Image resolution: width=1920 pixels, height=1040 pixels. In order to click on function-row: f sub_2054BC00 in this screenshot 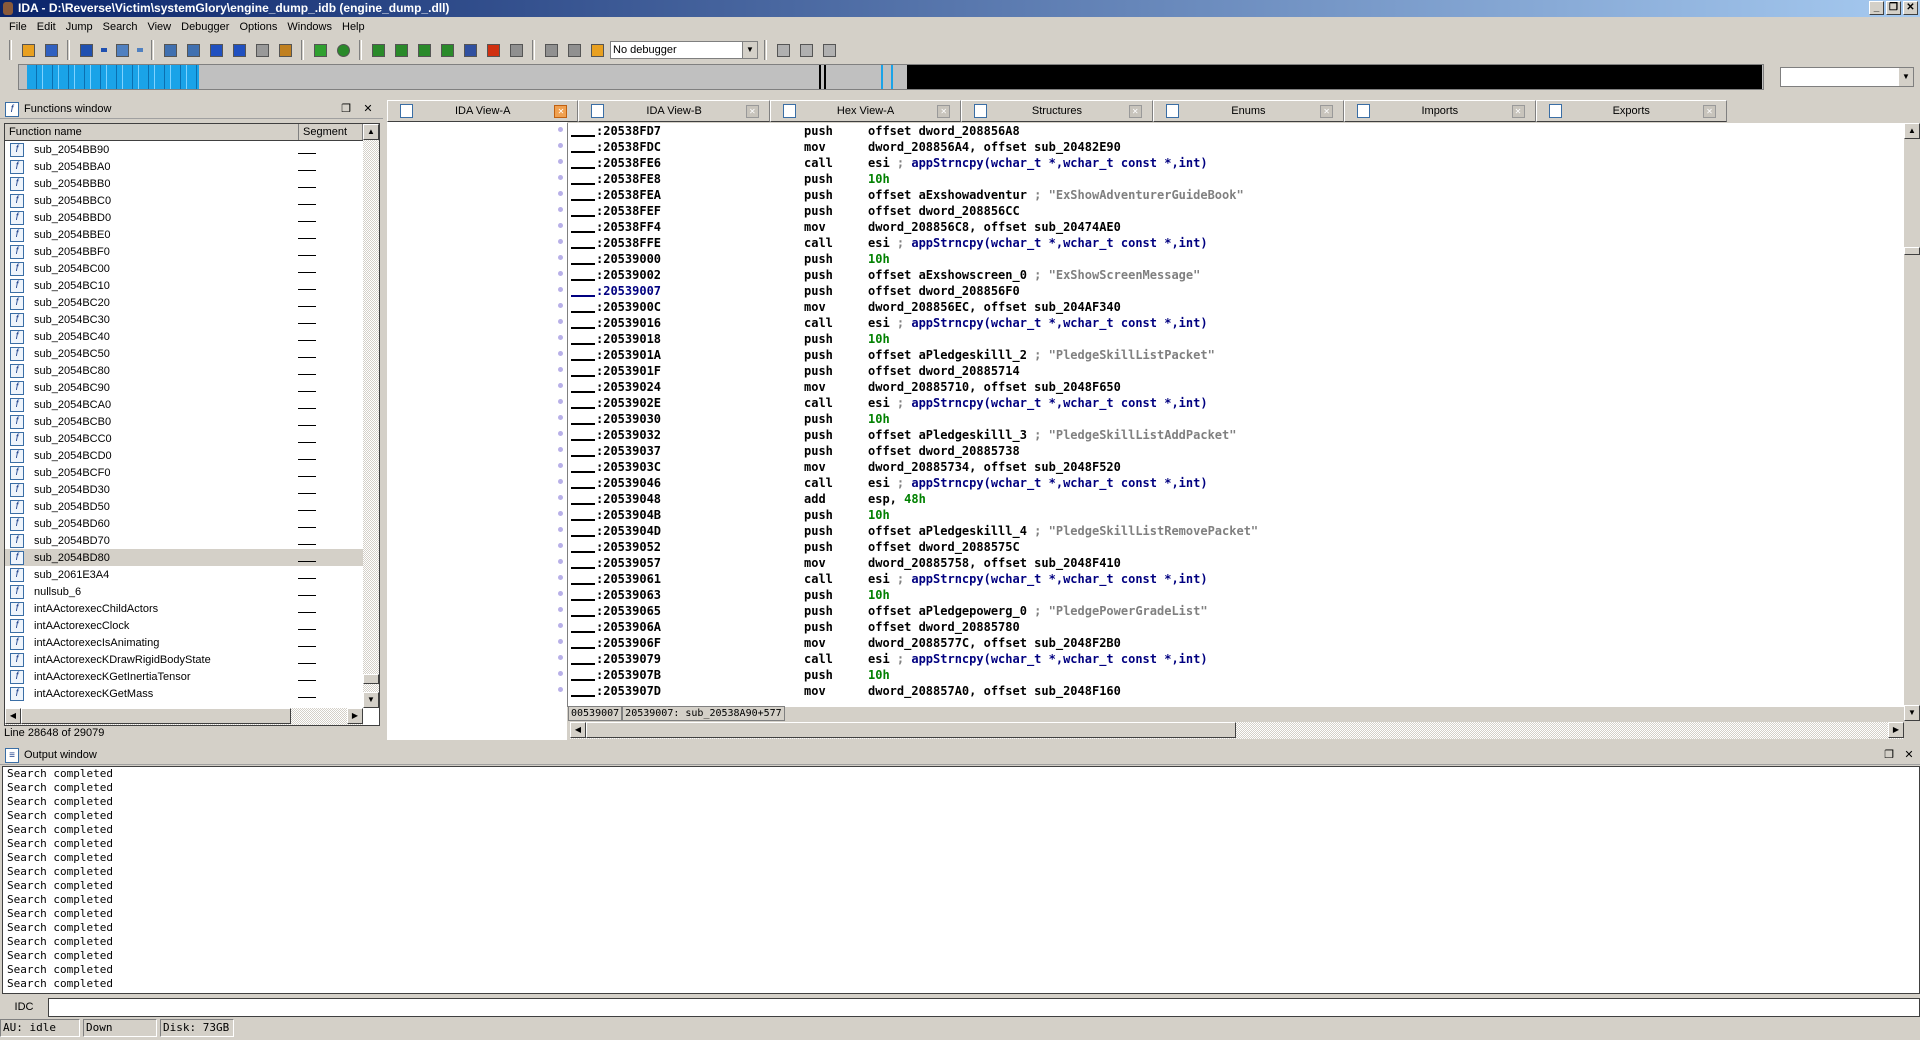, I will do `click(192, 268)`.